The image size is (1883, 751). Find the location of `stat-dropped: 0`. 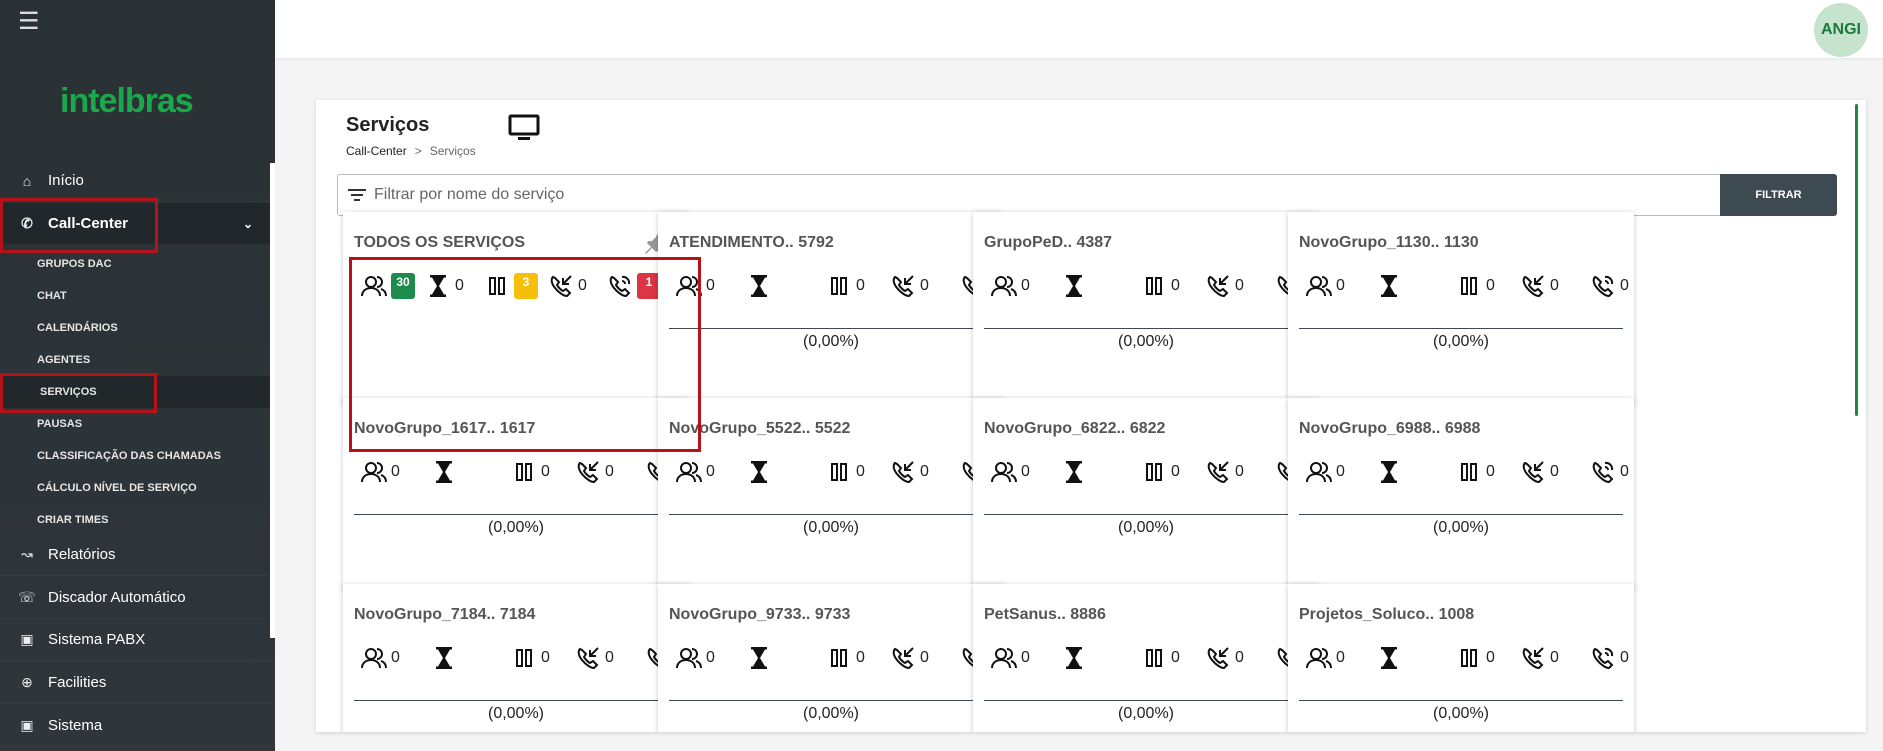

stat-dropped: 0 is located at coordinates (1619, 472).